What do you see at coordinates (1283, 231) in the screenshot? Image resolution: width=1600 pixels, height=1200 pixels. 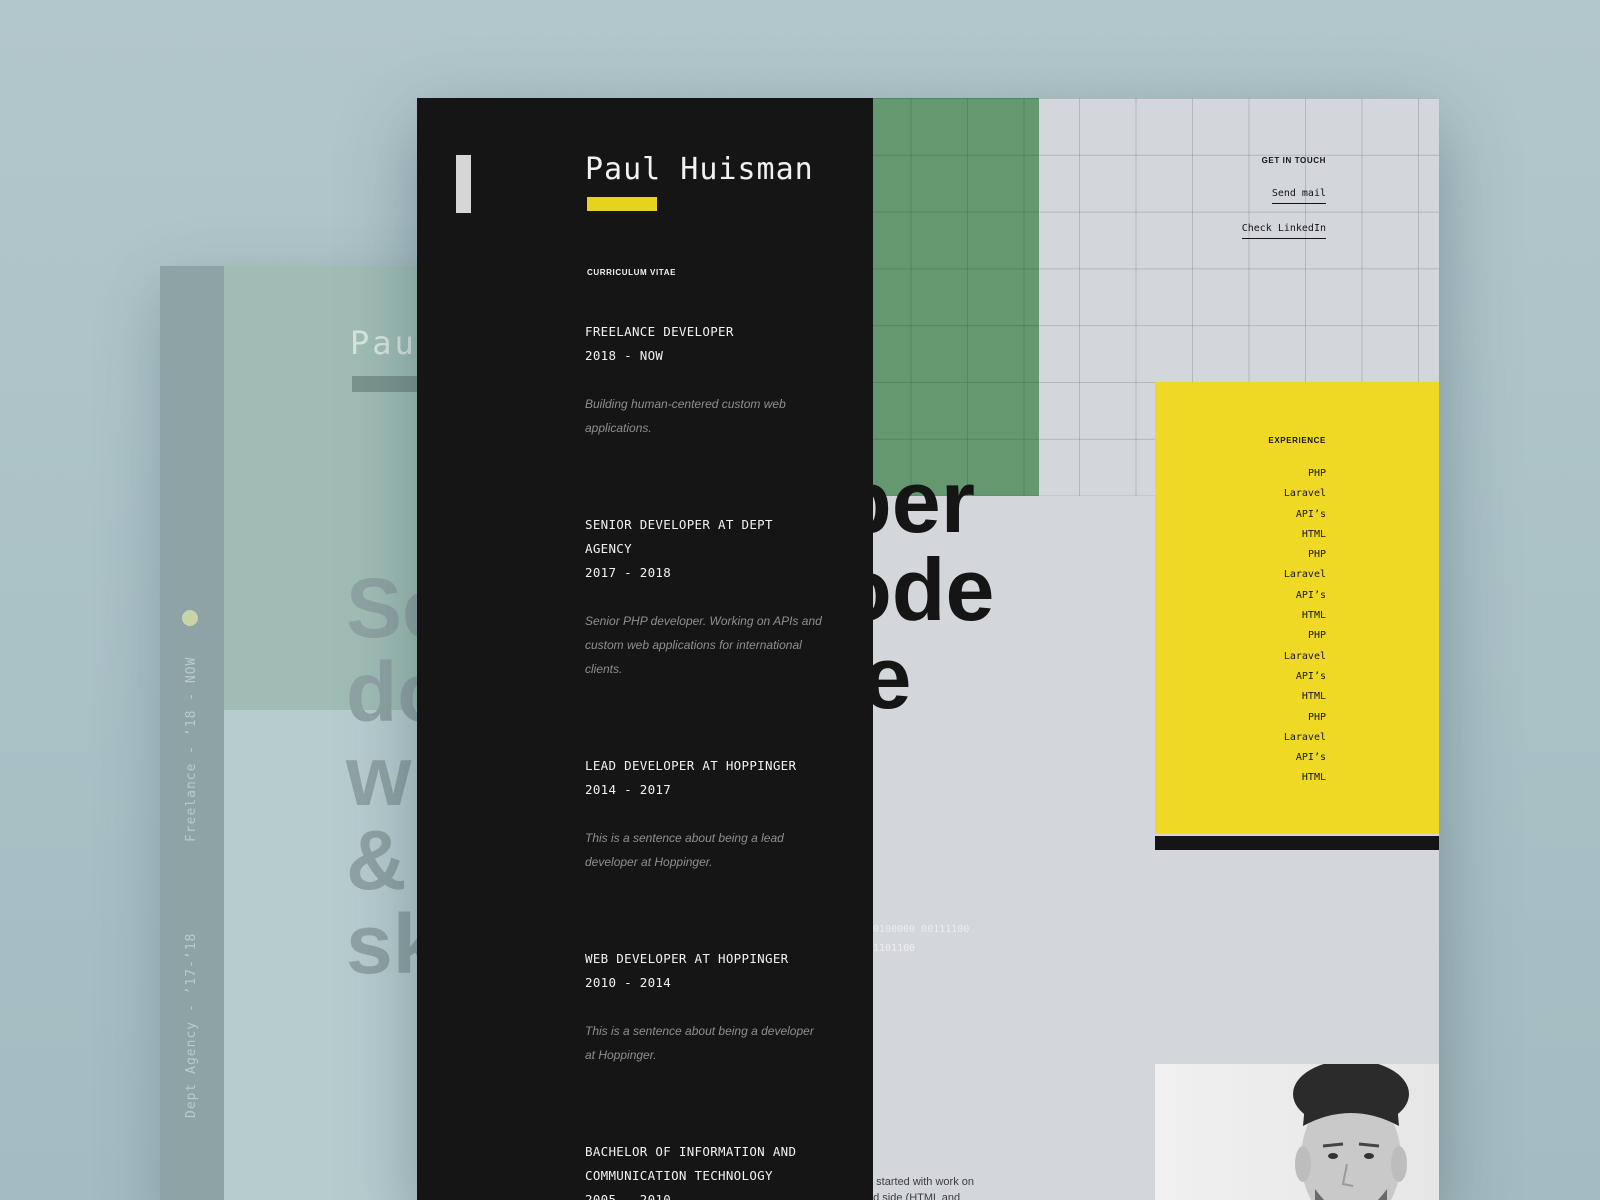 I see `linkedin-link: Check LinkedIn` at bounding box center [1283, 231].